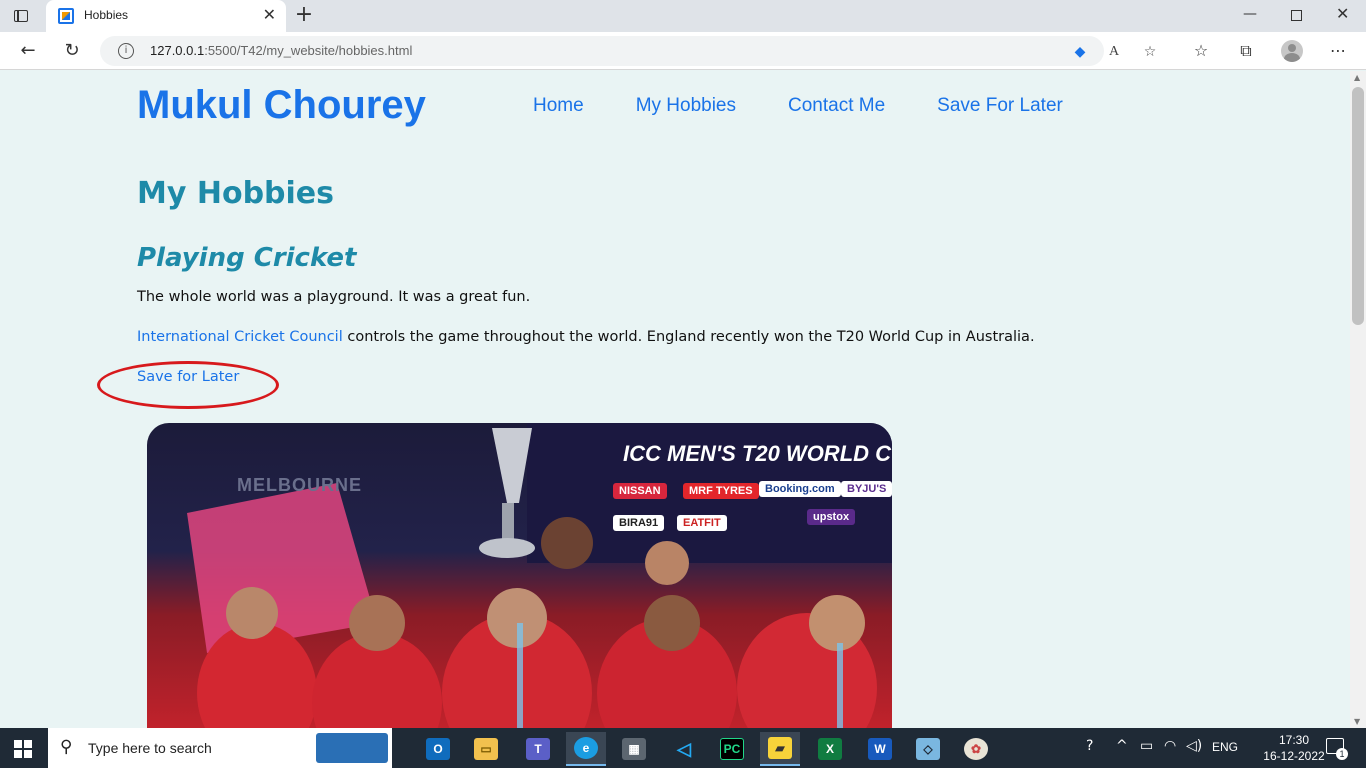 Image resolution: width=1366 pixels, height=768 pixels. I want to click on pycharm-icon: PC, so click(732, 749).